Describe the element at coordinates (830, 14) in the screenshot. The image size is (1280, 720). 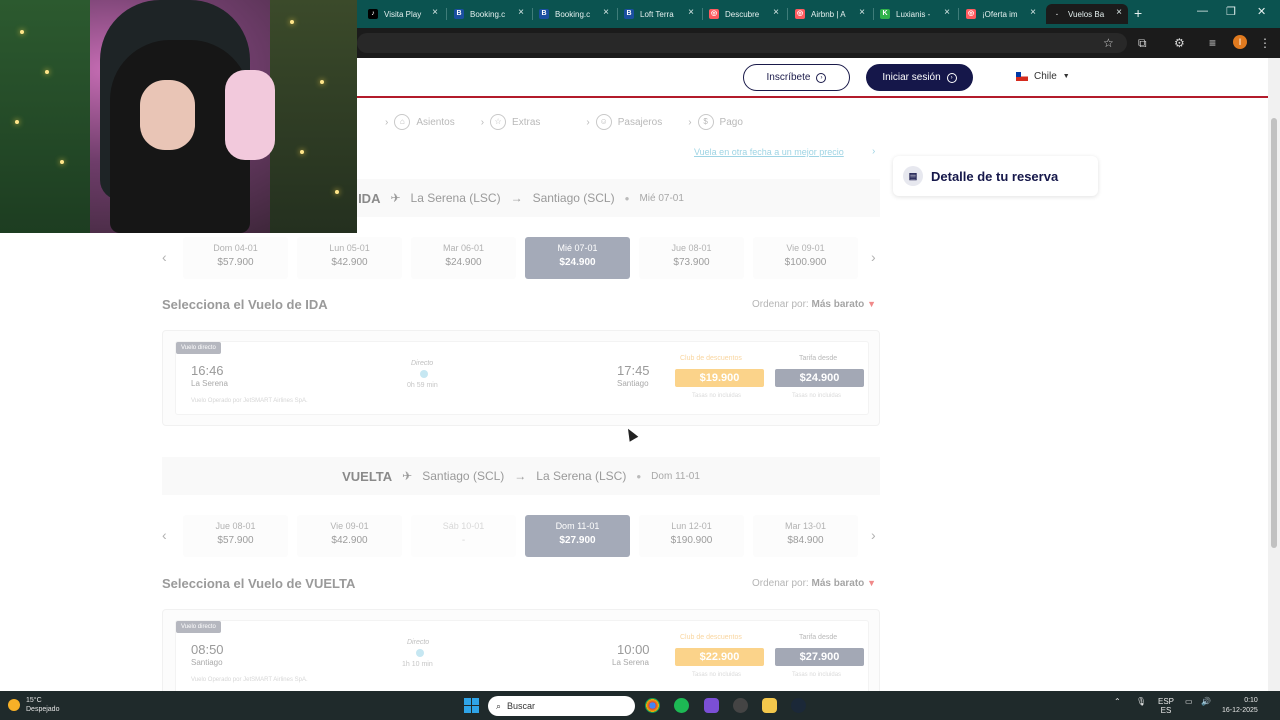
I see `tab-airbnb: ◎ Airbnb | A ×` at that location.